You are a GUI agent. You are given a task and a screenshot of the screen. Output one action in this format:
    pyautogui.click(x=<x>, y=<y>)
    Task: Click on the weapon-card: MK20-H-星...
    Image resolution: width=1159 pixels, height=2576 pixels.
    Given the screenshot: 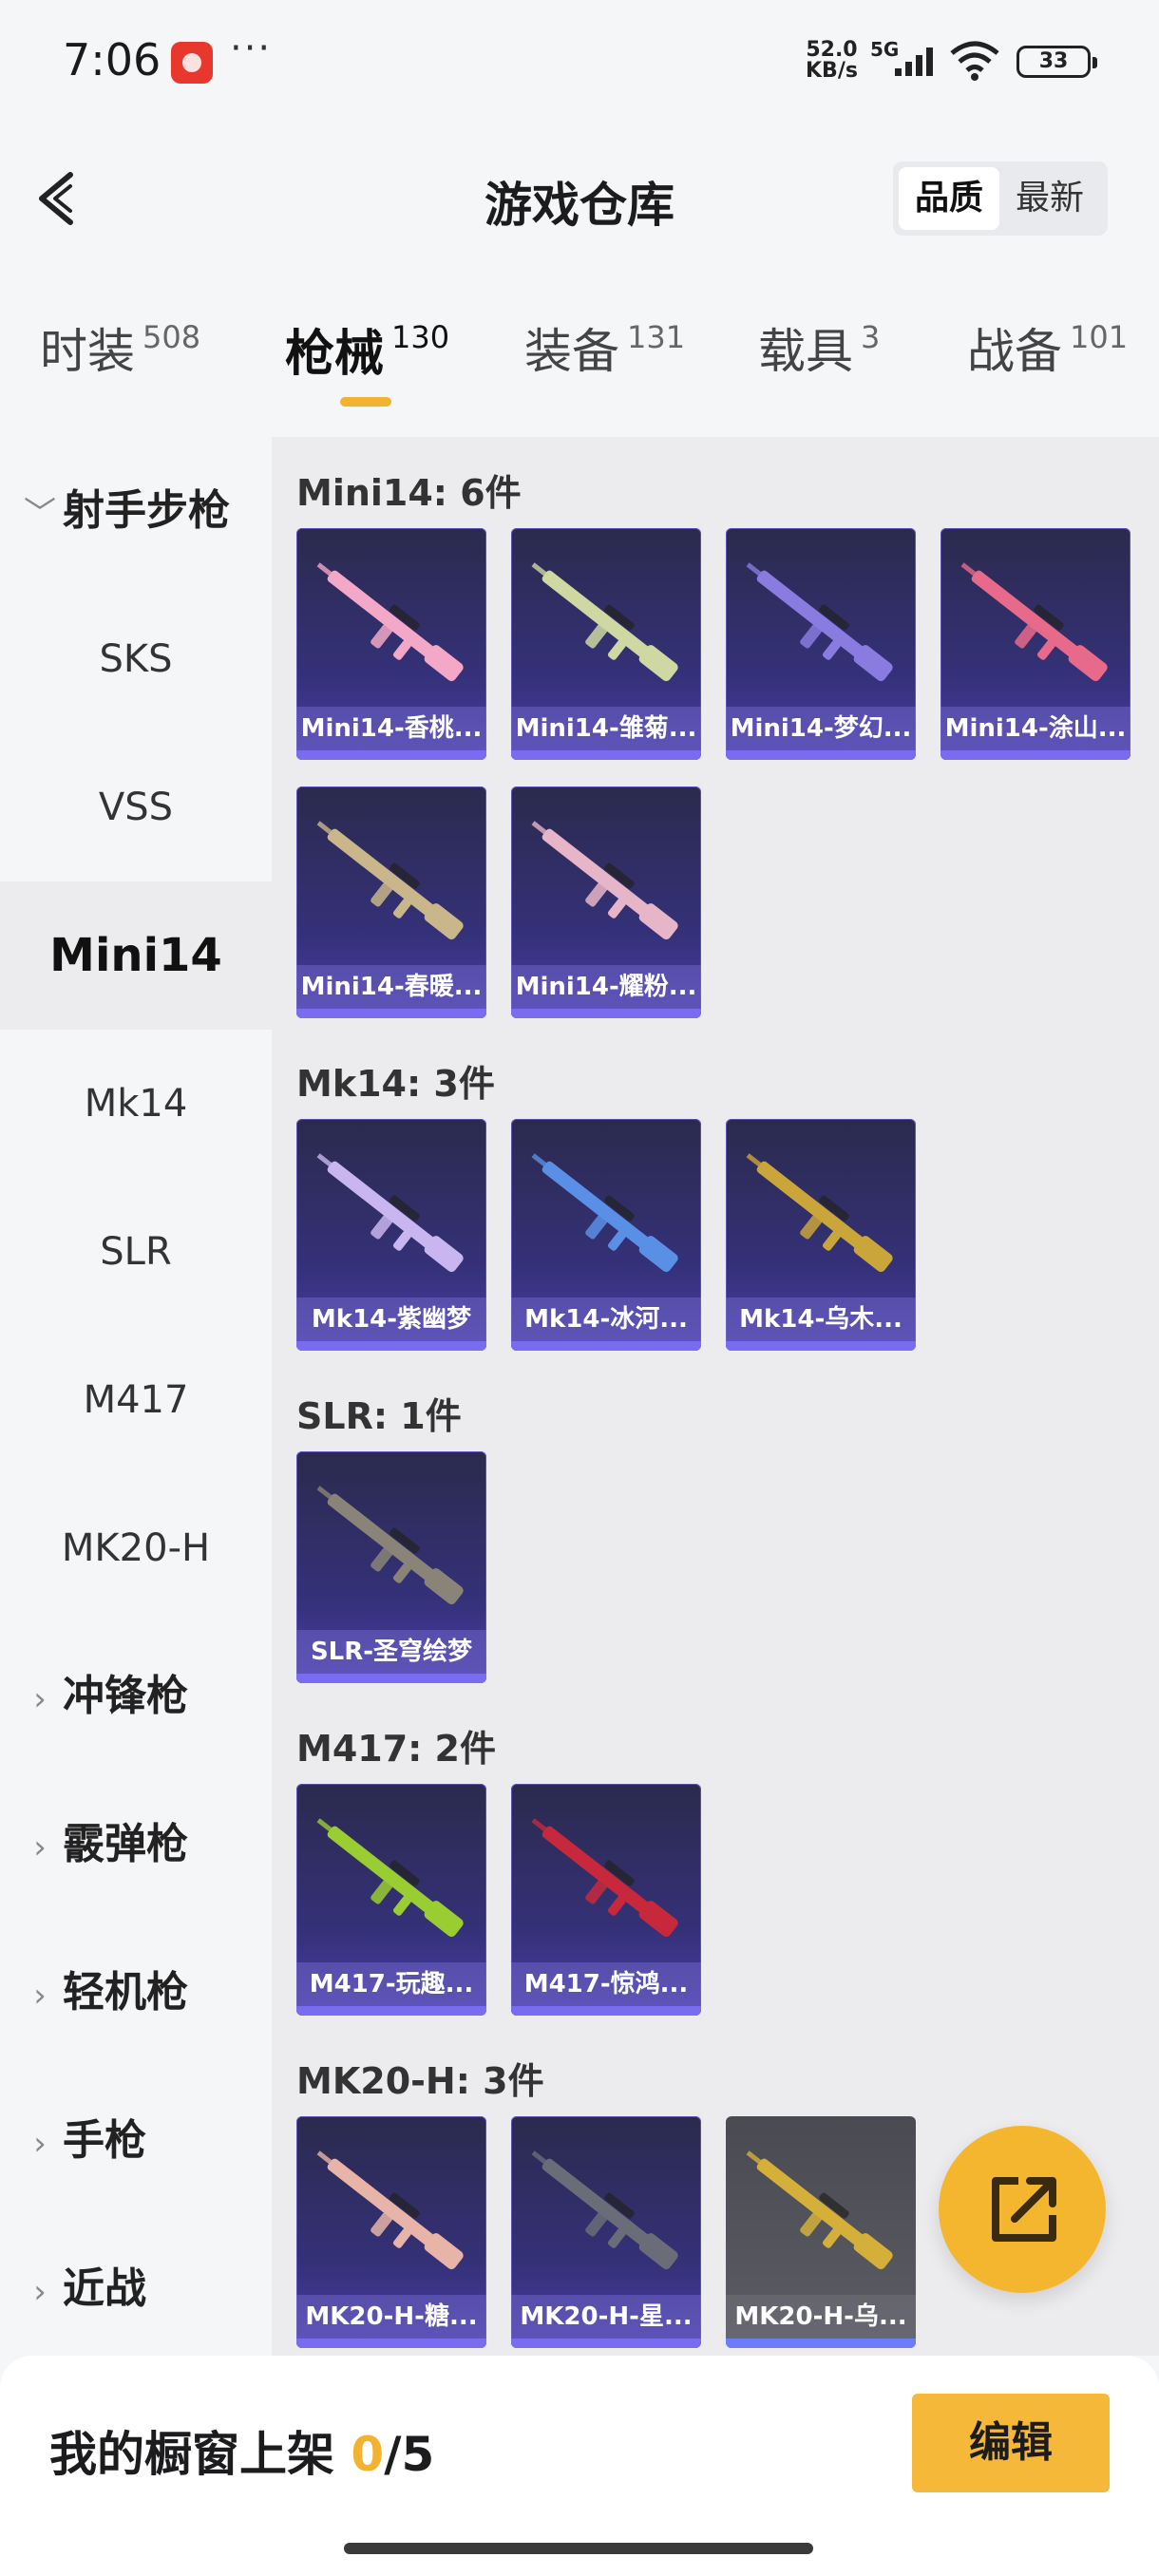 What is the action you would take?
    pyautogui.click(x=606, y=2232)
    